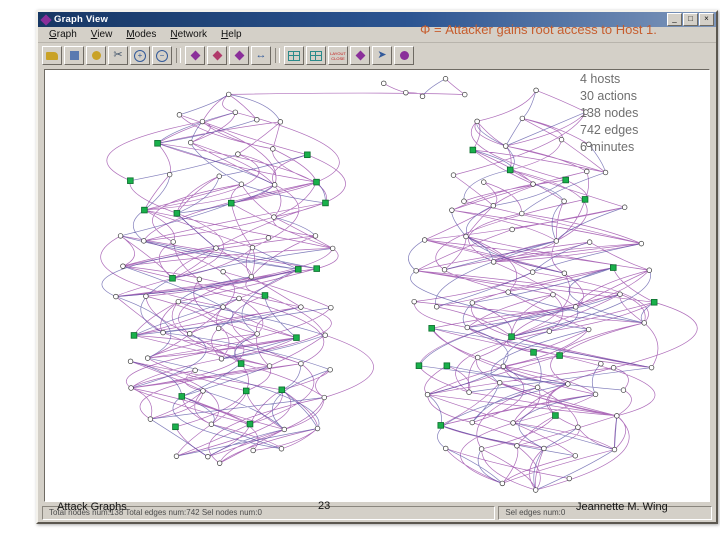 The height and width of the screenshot is (540, 720). I want to click on graph-stat-line: 30 actions, so click(608, 96).